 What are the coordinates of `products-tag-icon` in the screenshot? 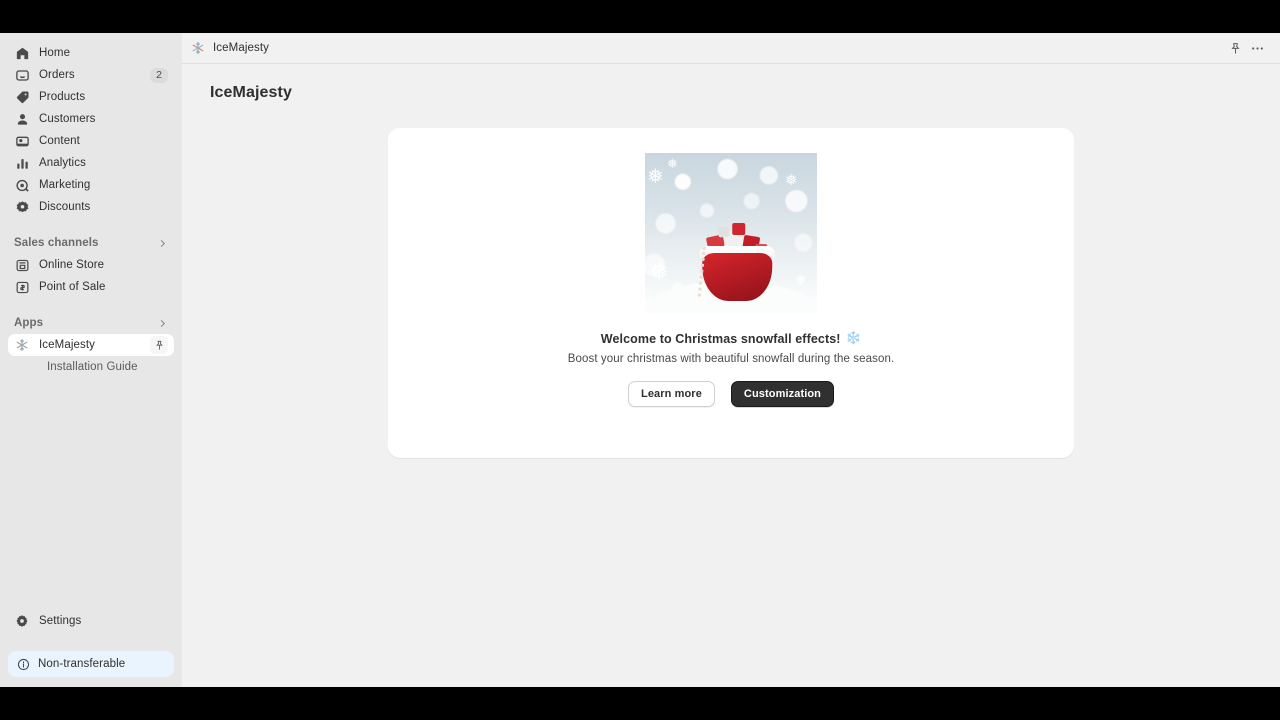 It's located at (22, 97).